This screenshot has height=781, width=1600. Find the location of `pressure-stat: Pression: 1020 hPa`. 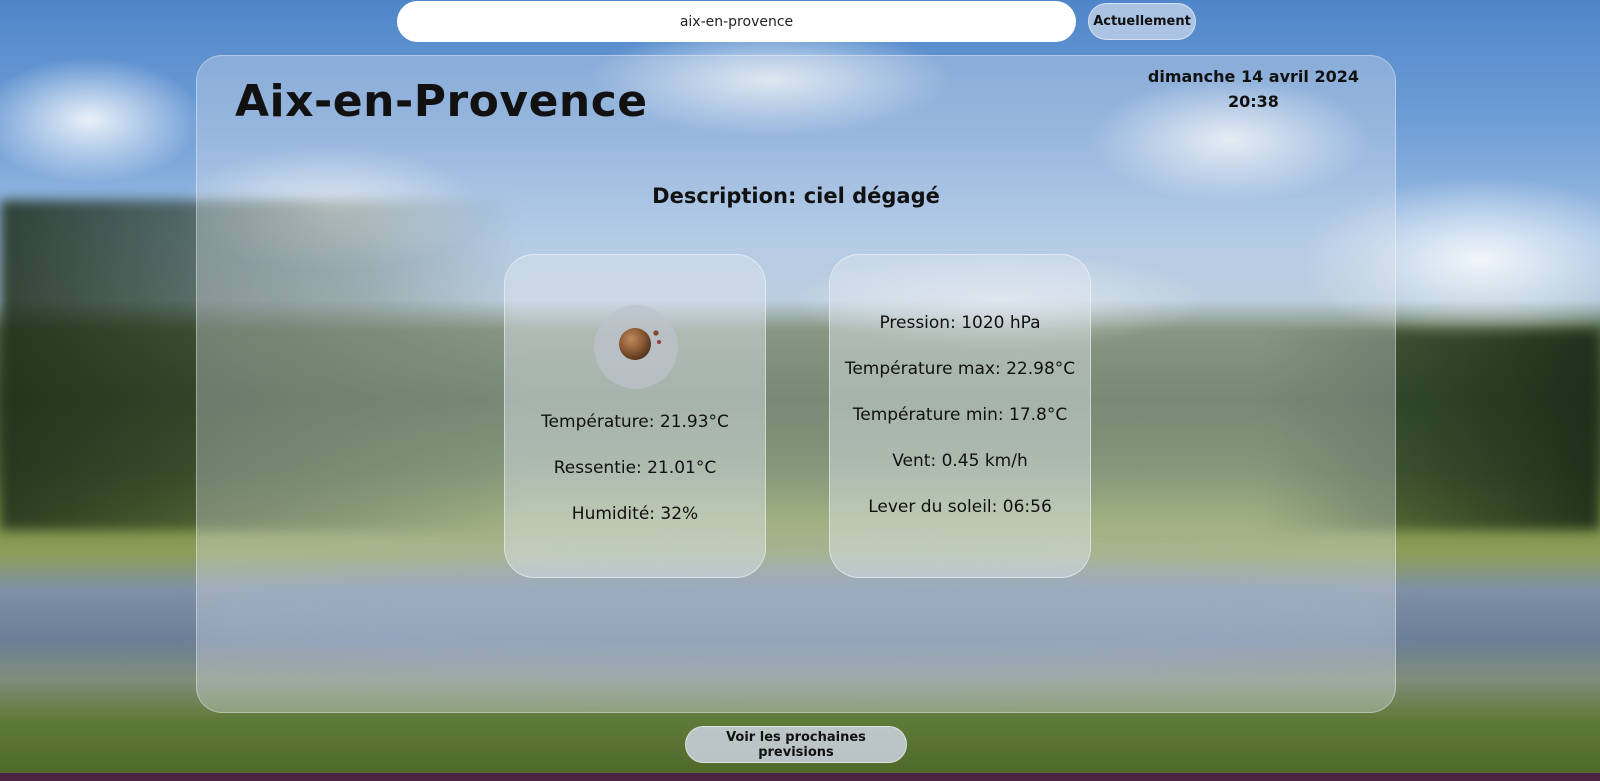

pressure-stat: Pression: 1020 hPa is located at coordinates (960, 323).